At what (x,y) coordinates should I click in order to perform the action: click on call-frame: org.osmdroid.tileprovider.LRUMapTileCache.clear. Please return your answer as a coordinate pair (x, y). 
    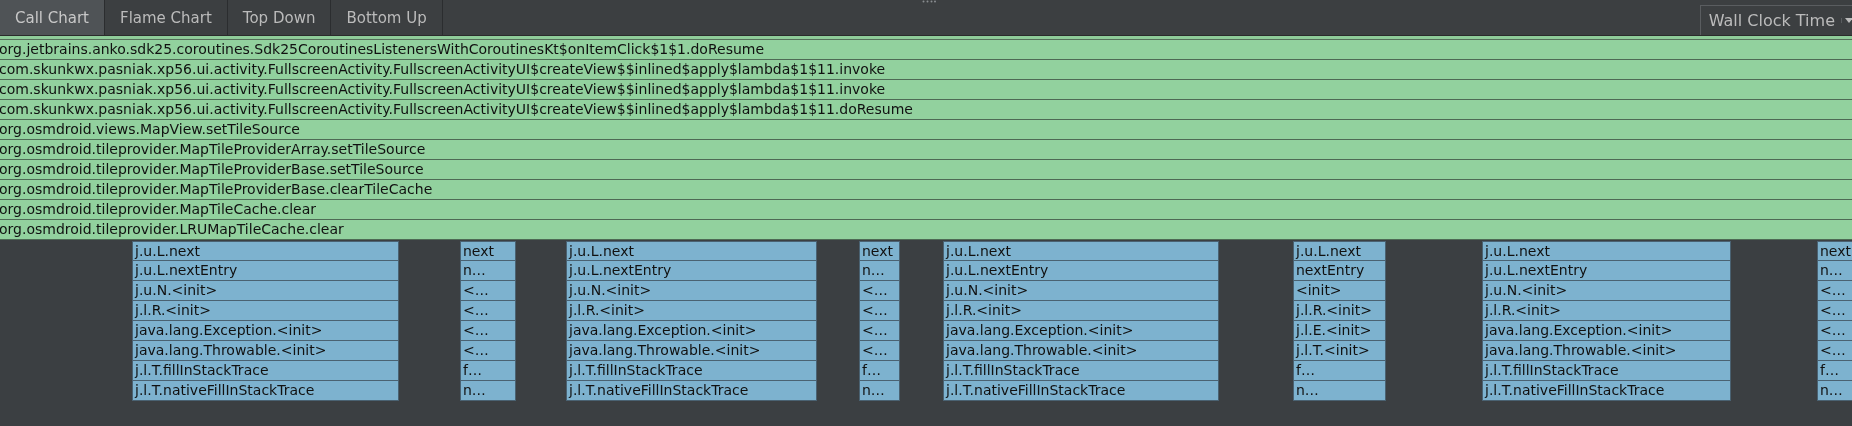
    Looking at the image, I should click on (926, 230).